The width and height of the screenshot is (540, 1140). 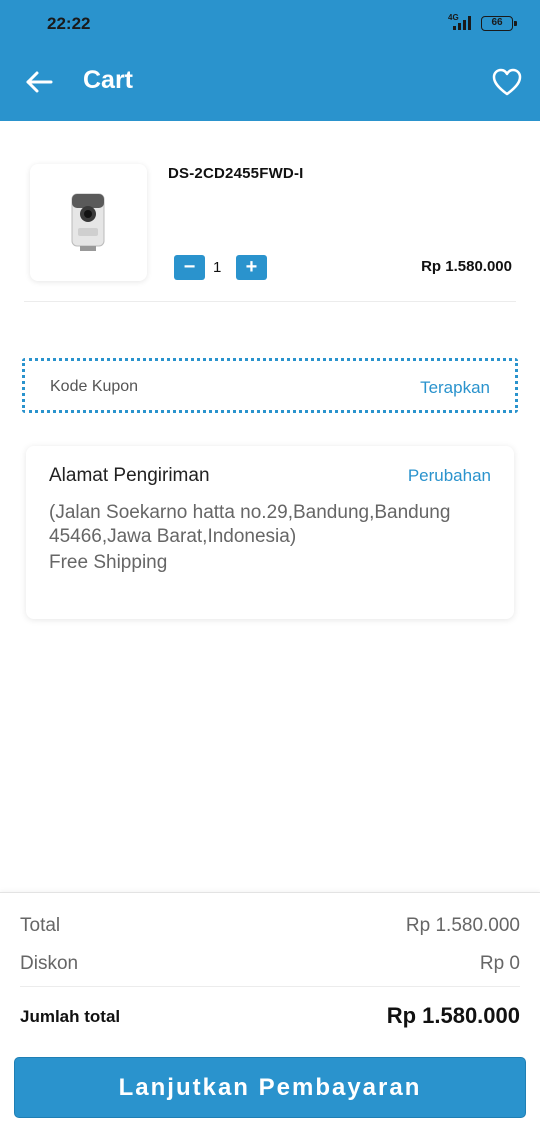 What do you see at coordinates (466, 266) in the screenshot?
I see `item-price: Rp 1.580.000` at bounding box center [466, 266].